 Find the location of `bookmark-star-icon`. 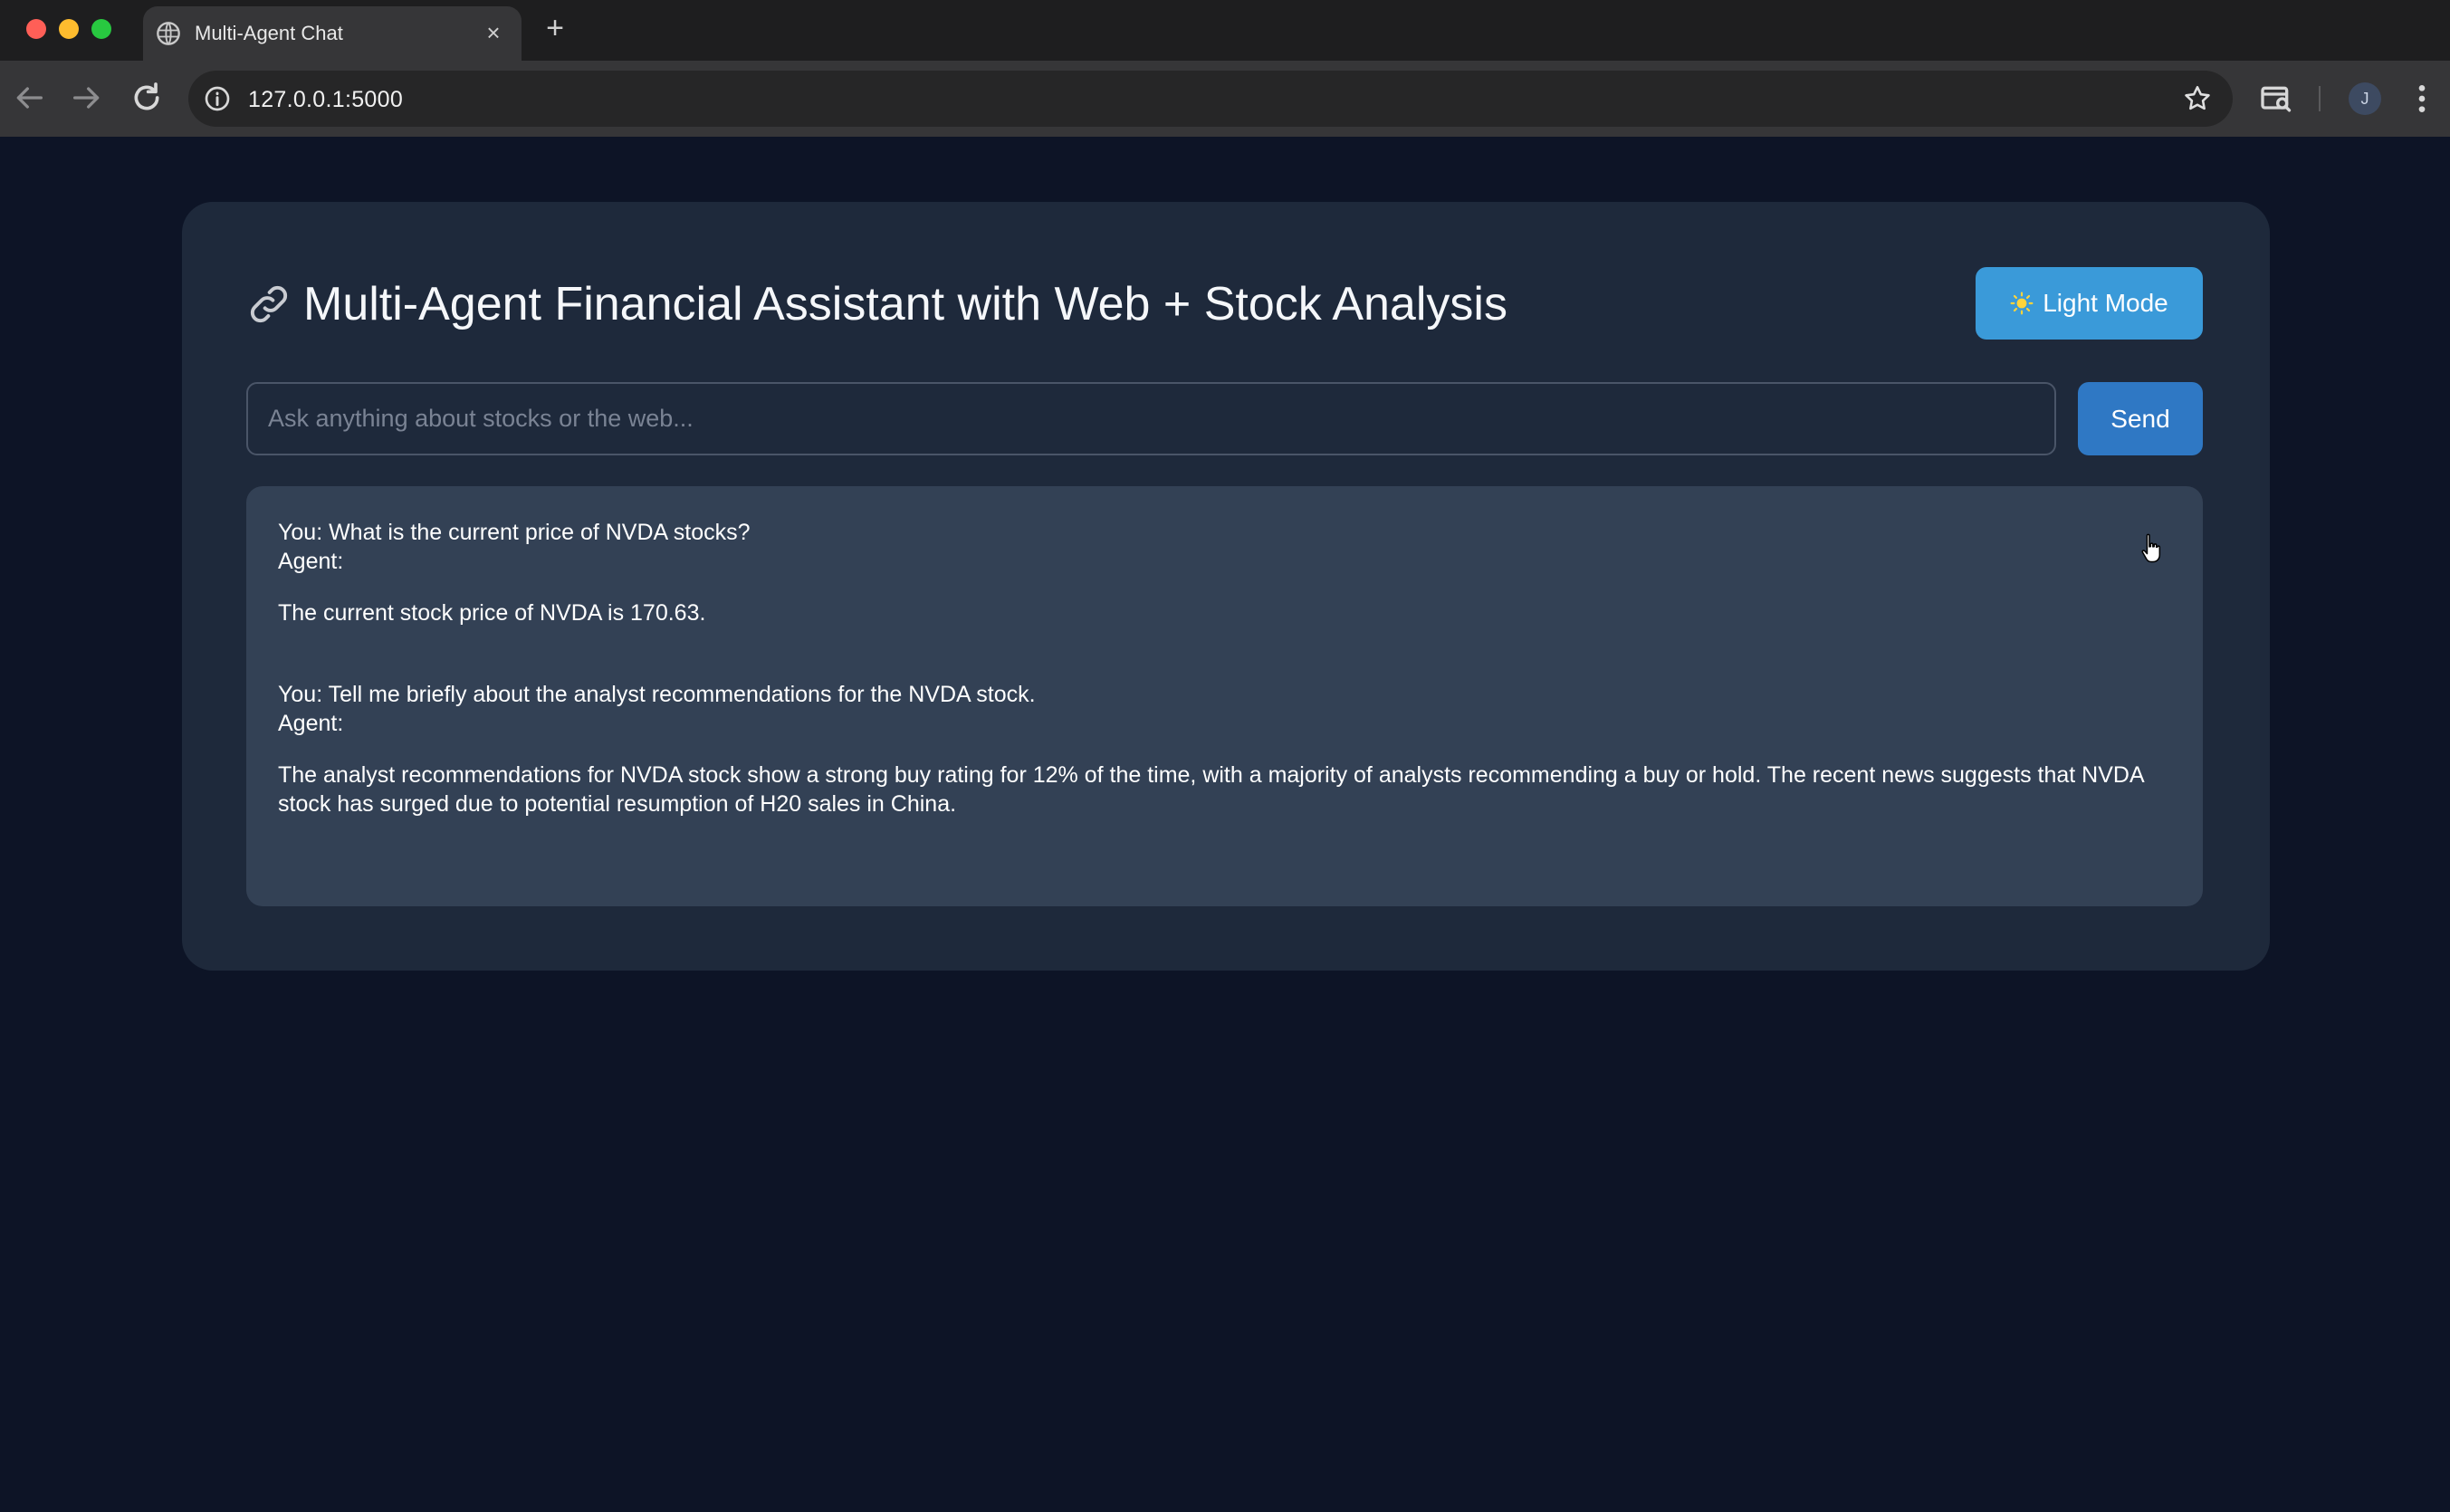

bookmark-star-icon is located at coordinates (2197, 98).